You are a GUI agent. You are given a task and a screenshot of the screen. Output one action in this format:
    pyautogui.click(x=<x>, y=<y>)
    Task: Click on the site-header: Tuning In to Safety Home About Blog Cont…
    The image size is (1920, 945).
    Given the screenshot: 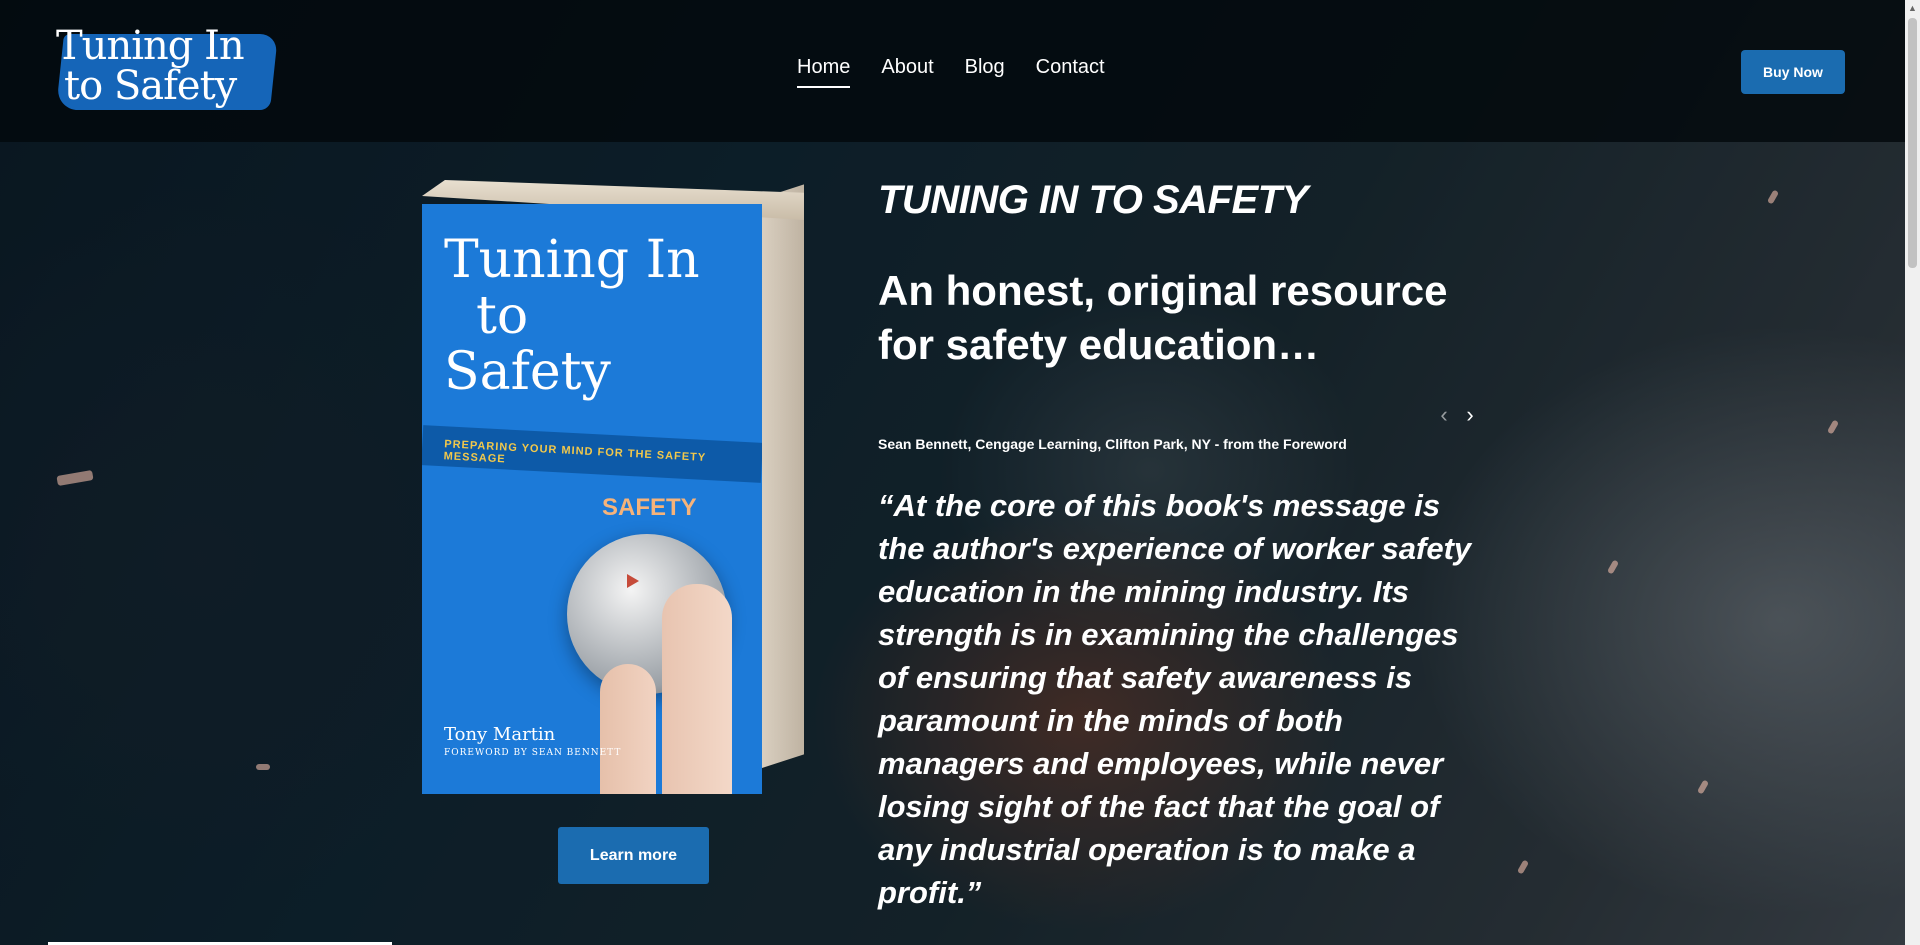 What is the action you would take?
    pyautogui.click(x=952, y=71)
    